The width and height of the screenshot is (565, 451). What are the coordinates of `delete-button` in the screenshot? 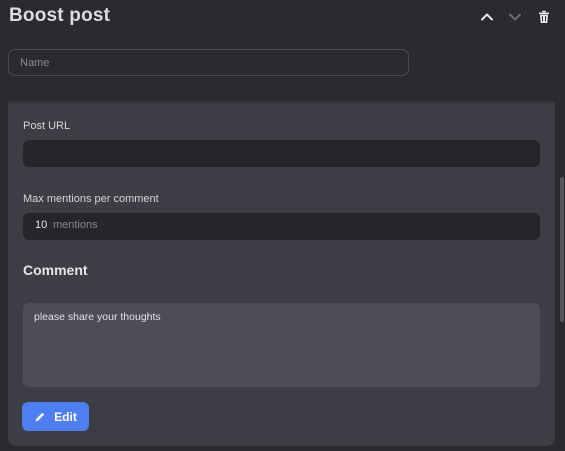 It's located at (544, 17).